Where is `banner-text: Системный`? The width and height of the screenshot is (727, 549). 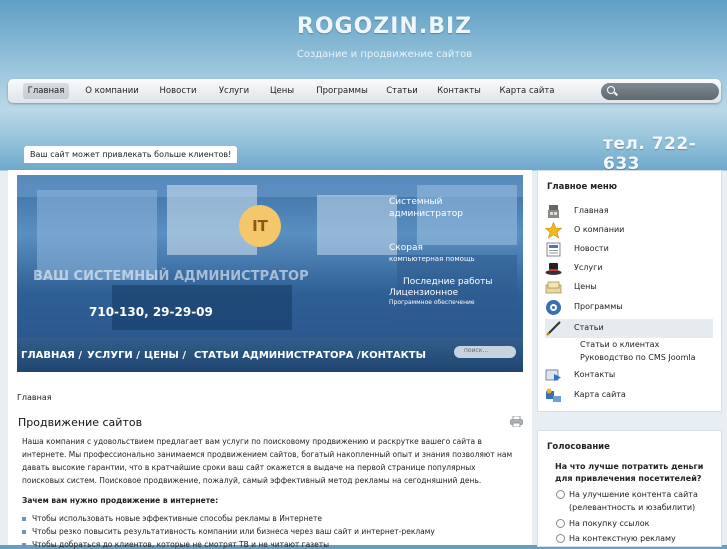
banner-text: Системный is located at coordinates (416, 202).